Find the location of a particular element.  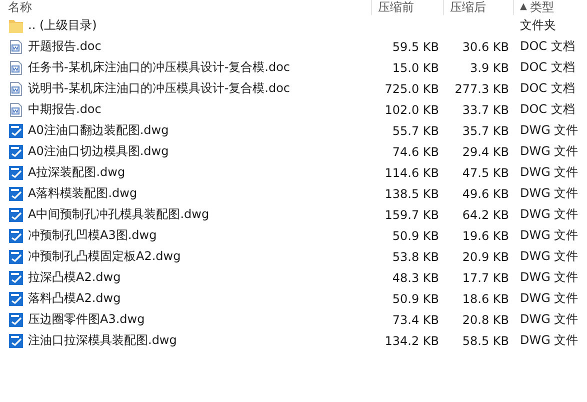

original-size: 53.8 KB is located at coordinates (415, 257).